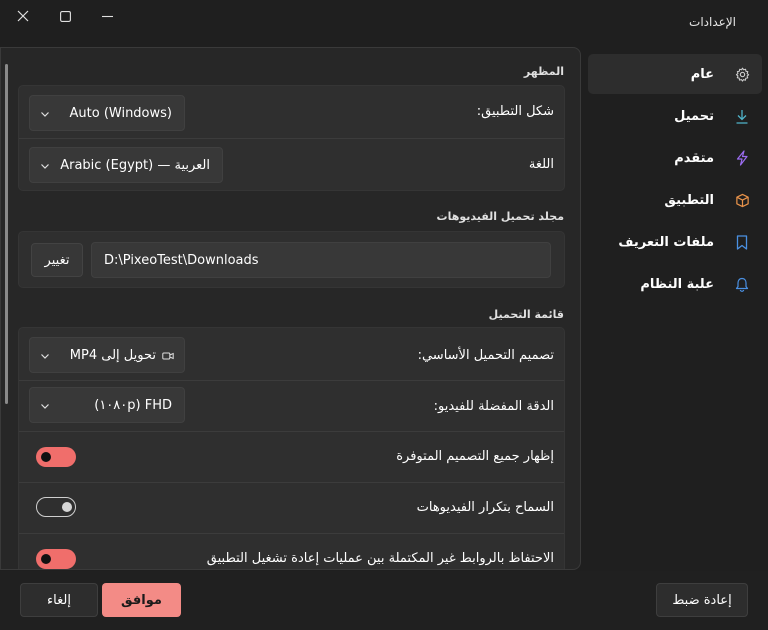 This screenshot has height=630, width=768. I want to click on minimize-icon, so click(107, 16).